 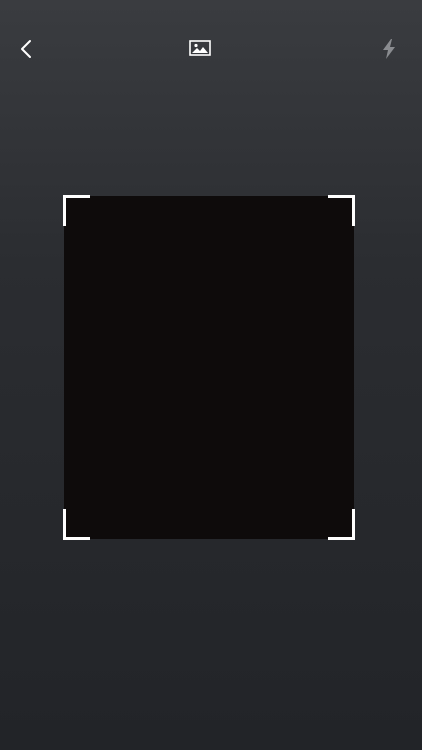 I want to click on gallery-button, so click(x=200, y=48).